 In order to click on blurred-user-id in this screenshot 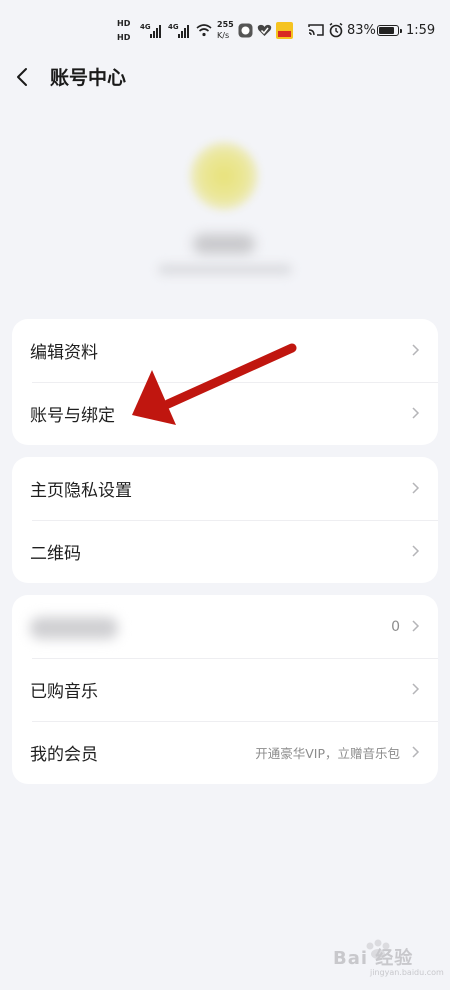, I will do `click(225, 269)`.